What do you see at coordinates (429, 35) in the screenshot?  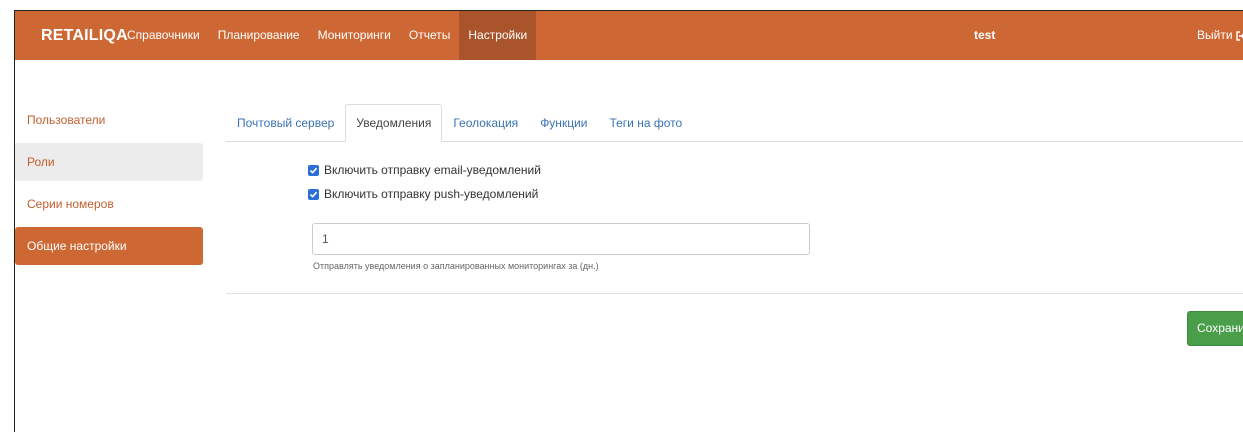 I see `menu-item-reports: Отчеты` at bounding box center [429, 35].